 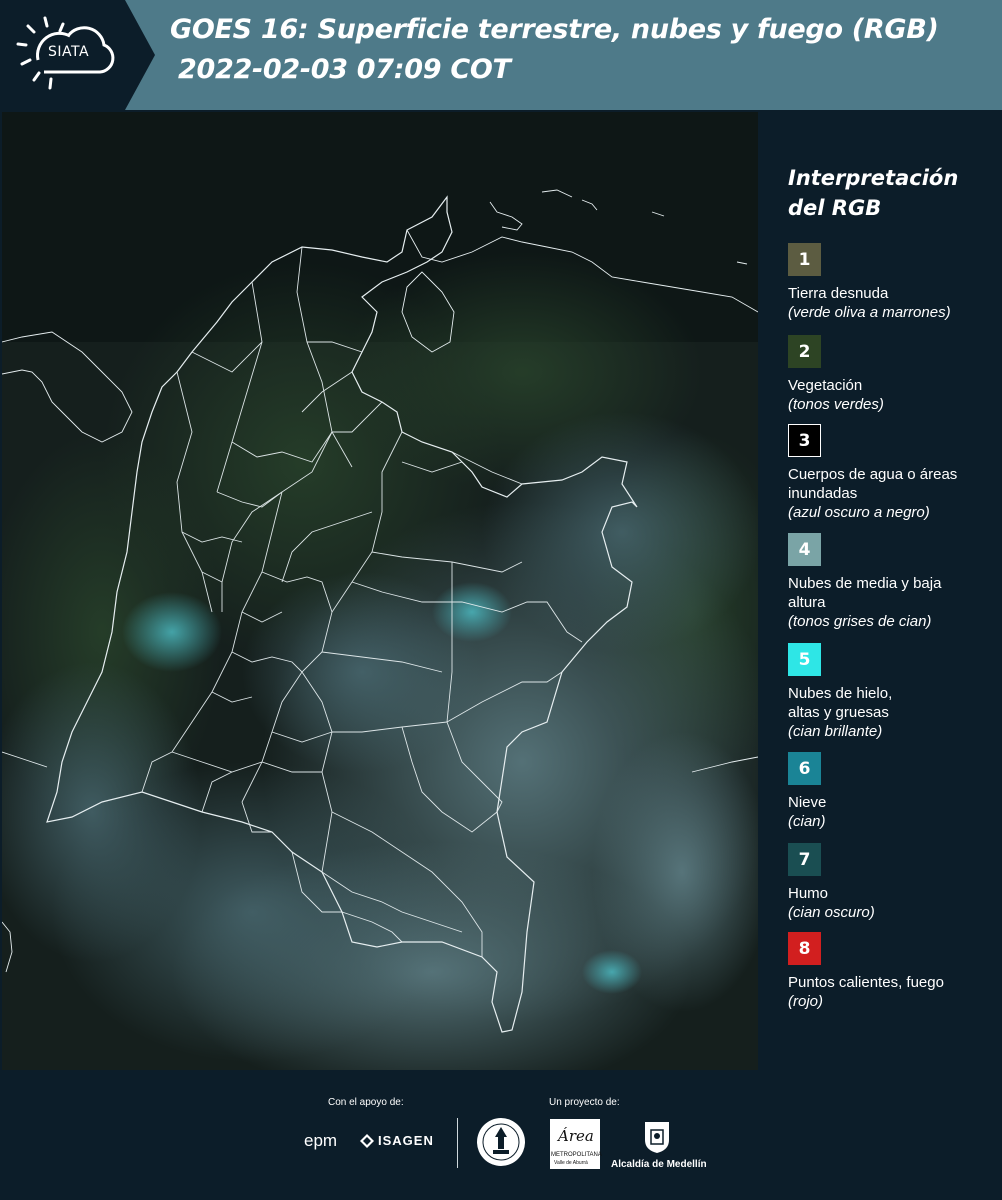 What do you see at coordinates (344, 69) in the screenshot?
I see `page-timestamp: 2022-02-03 07:09 COT` at bounding box center [344, 69].